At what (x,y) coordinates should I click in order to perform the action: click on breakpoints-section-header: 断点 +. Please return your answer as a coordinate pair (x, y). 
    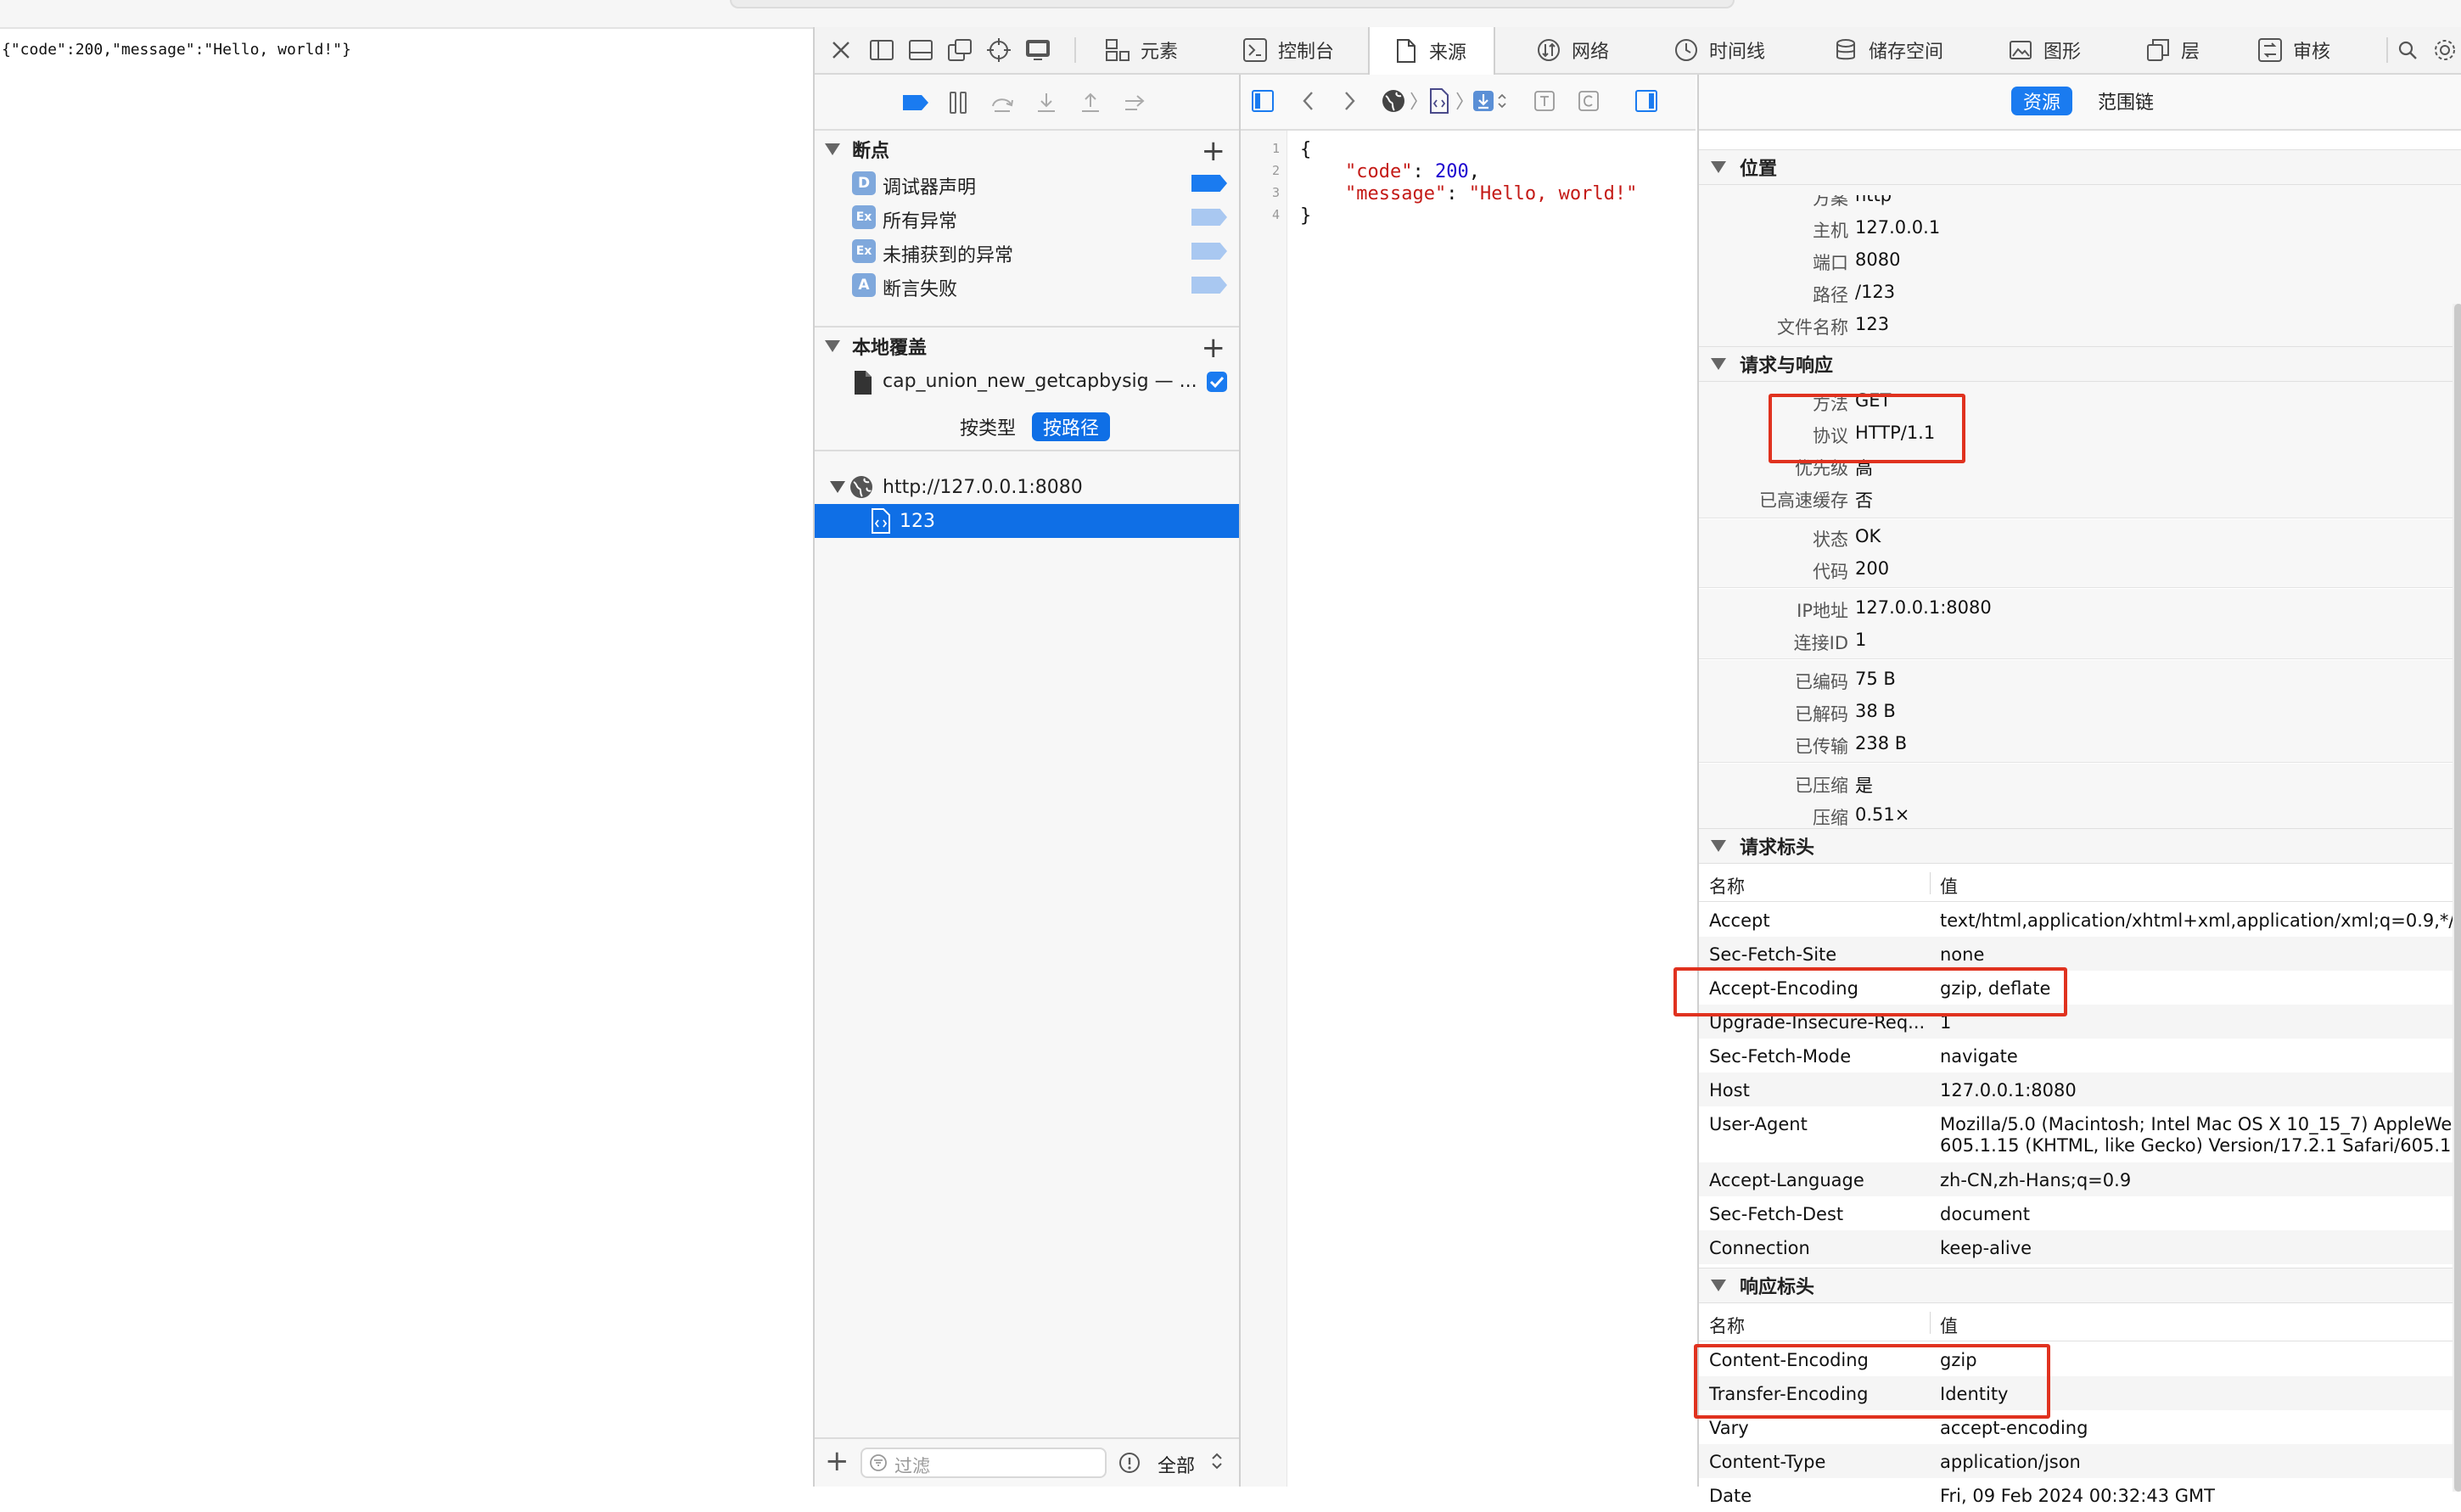
    Looking at the image, I should click on (1027, 150).